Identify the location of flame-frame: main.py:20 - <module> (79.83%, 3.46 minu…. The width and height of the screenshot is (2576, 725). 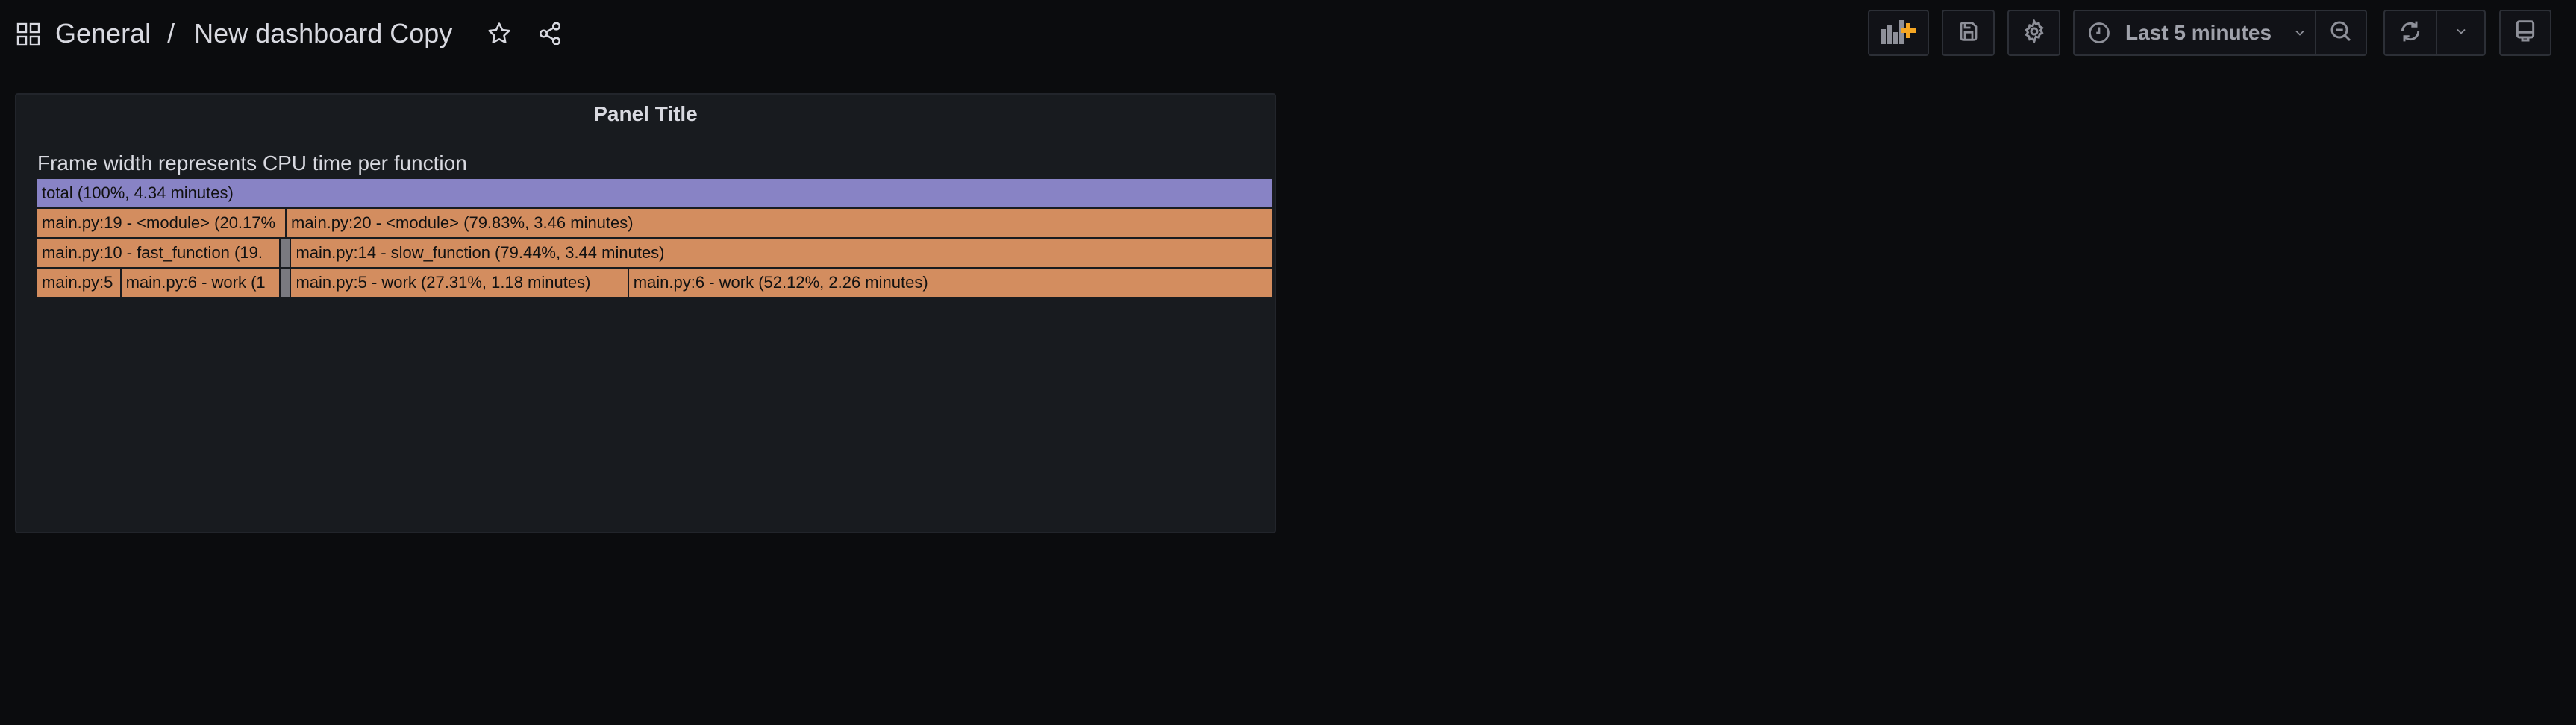
(780, 223).